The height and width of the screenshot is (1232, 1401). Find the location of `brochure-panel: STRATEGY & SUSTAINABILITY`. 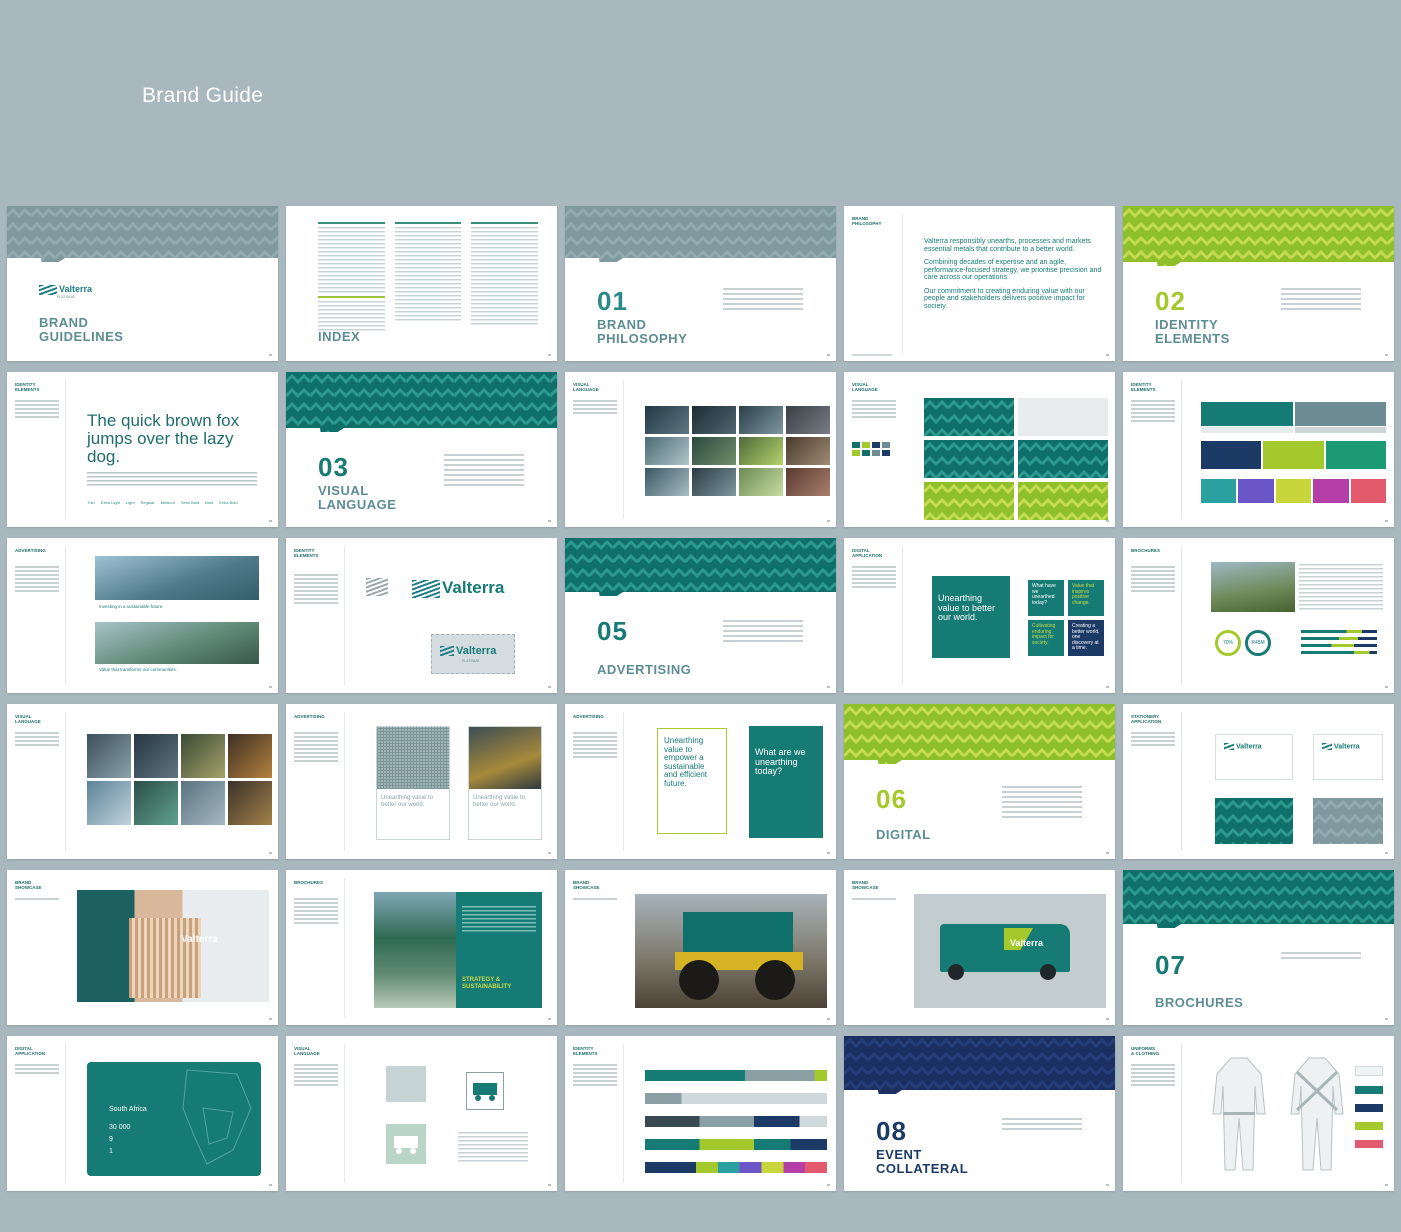

brochure-panel: STRATEGY & SUSTAINABILITY is located at coordinates (499, 950).